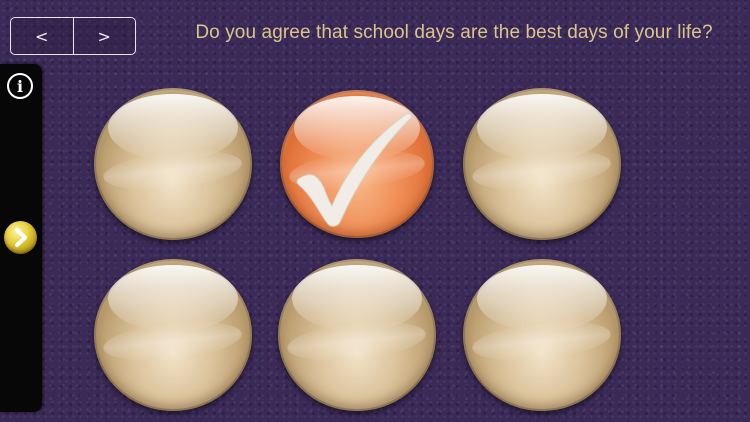  I want to click on question-navigation: < >, so click(73, 36).